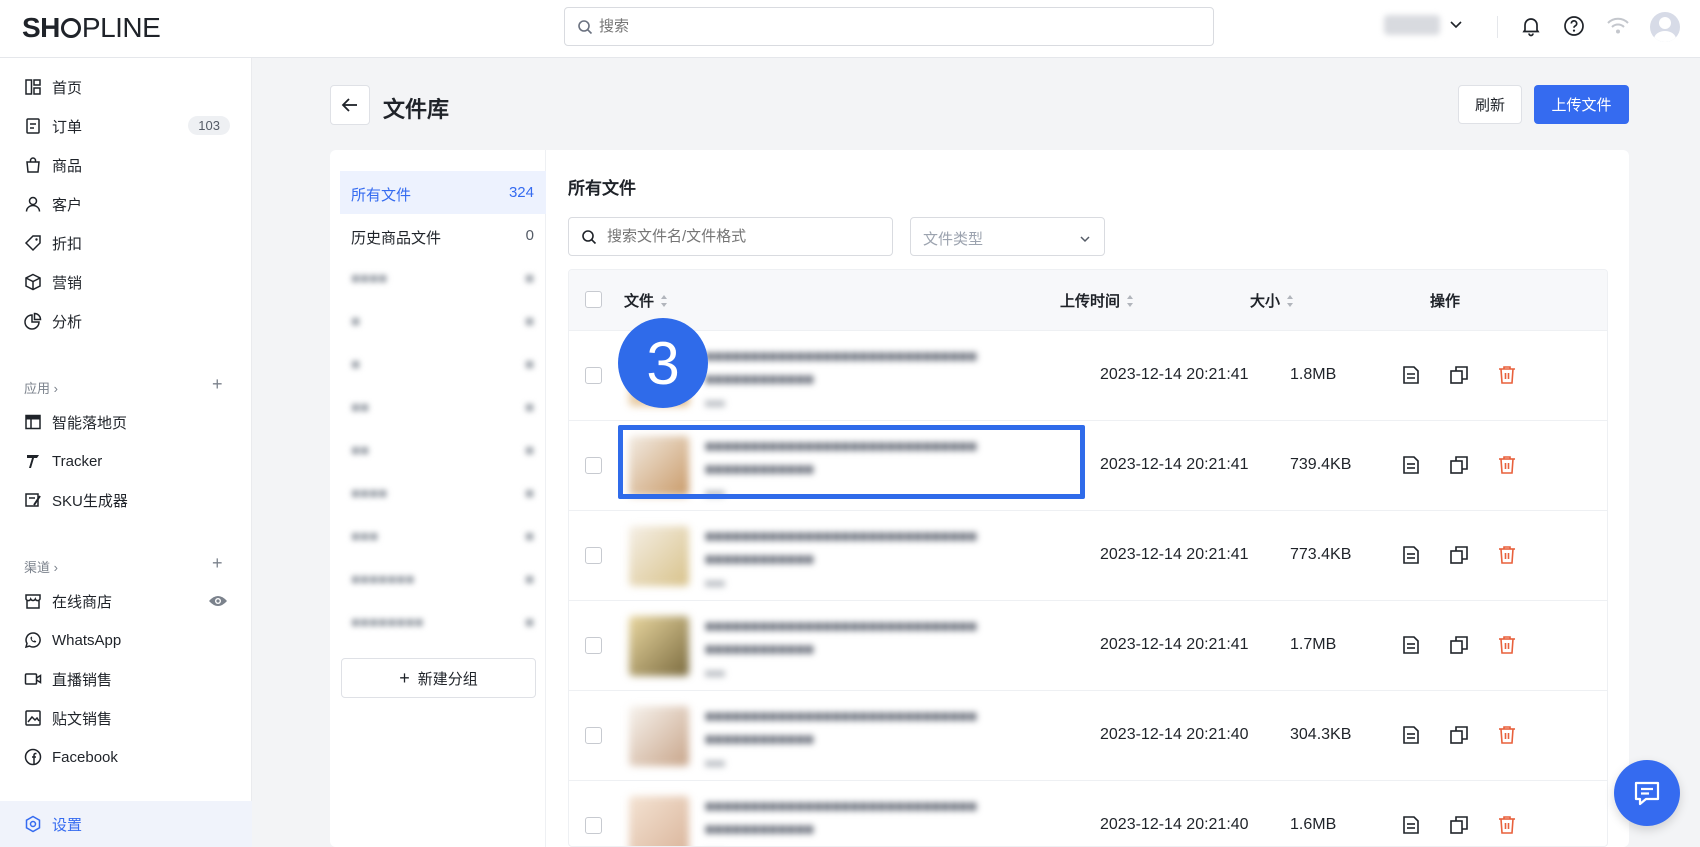 The height and width of the screenshot is (847, 1700). What do you see at coordinates (1618, 26) in the screenshot?
I see `wifi-icon` at bounding box center [1618, 26].